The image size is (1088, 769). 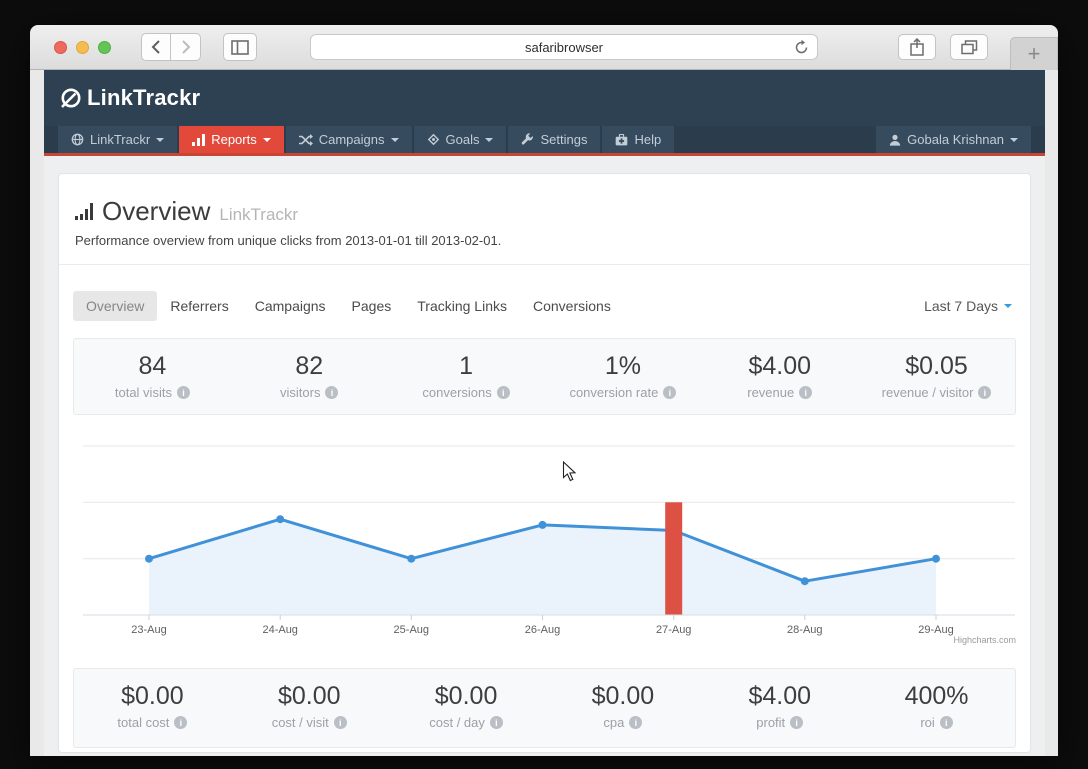 I want to click on globe-icon, so click(x=77, y=139).